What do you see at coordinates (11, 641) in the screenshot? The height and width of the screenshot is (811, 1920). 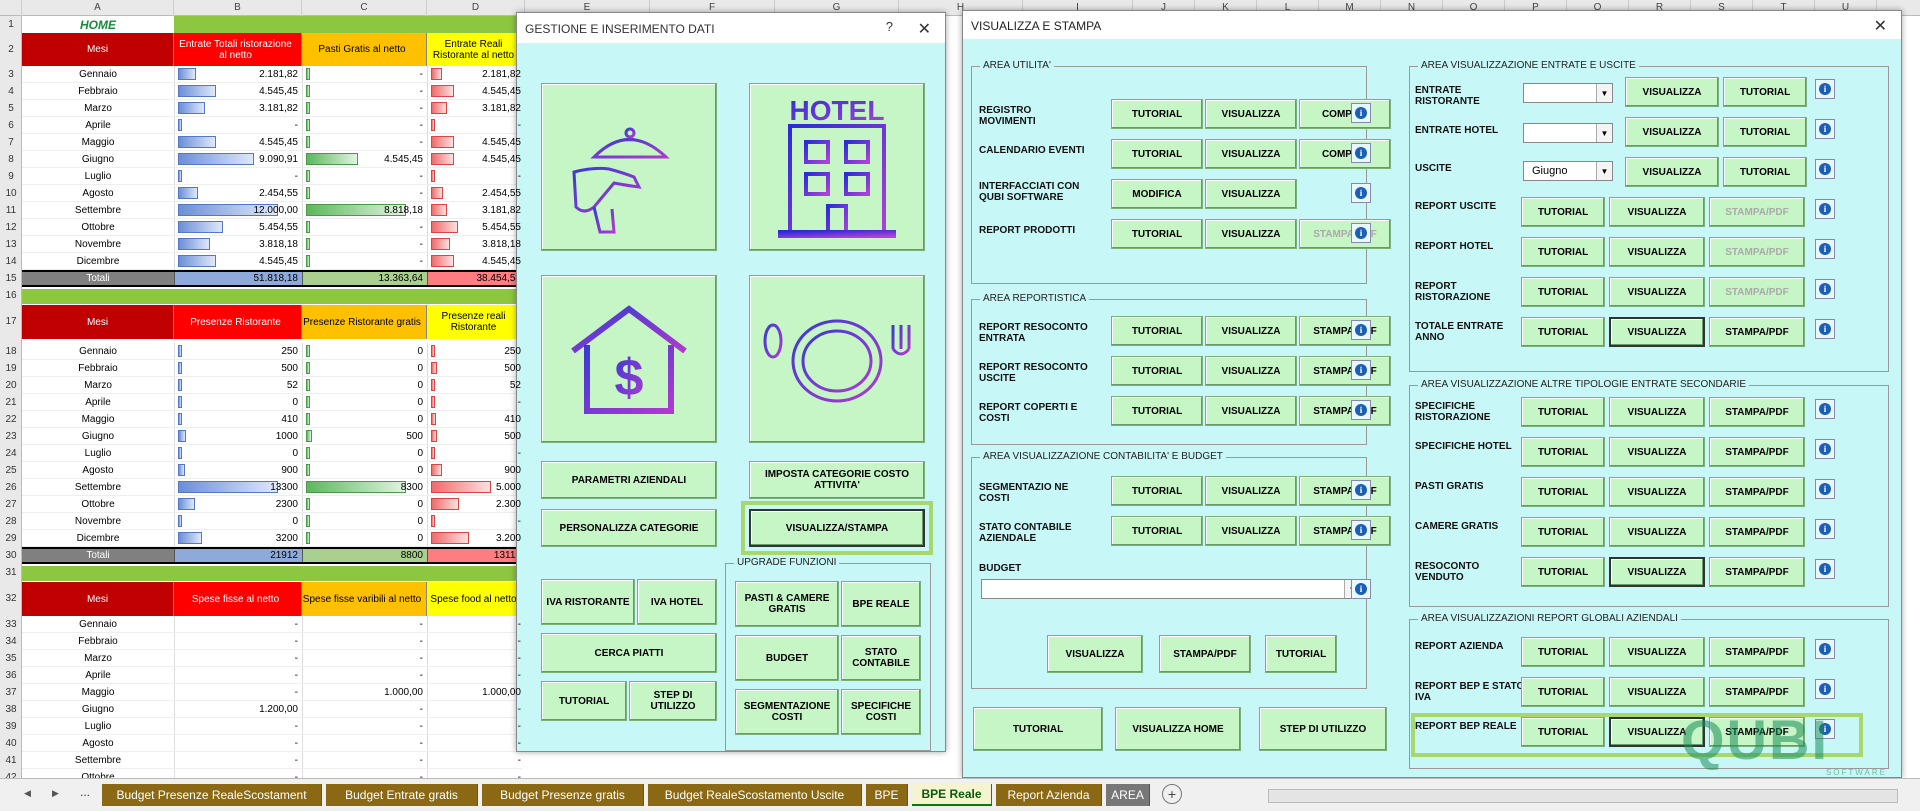 I see `row-number: 34` at bounding box center [11, 641].